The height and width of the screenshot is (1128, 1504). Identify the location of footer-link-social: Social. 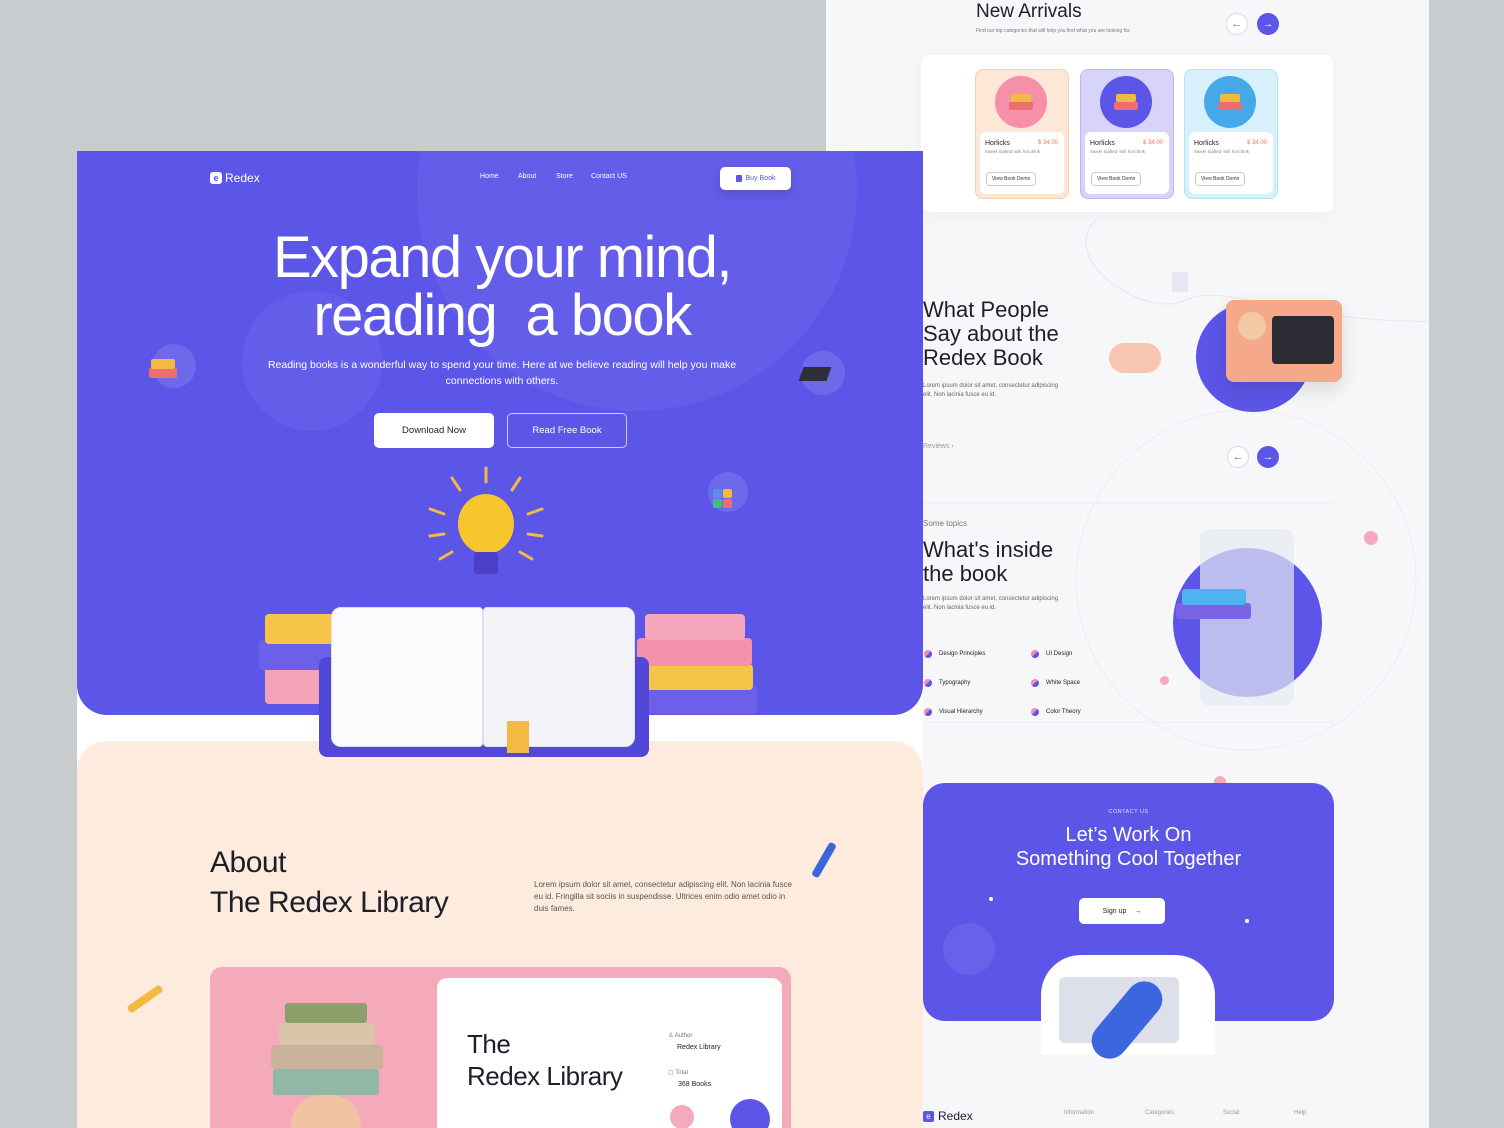
(1231, 1113).